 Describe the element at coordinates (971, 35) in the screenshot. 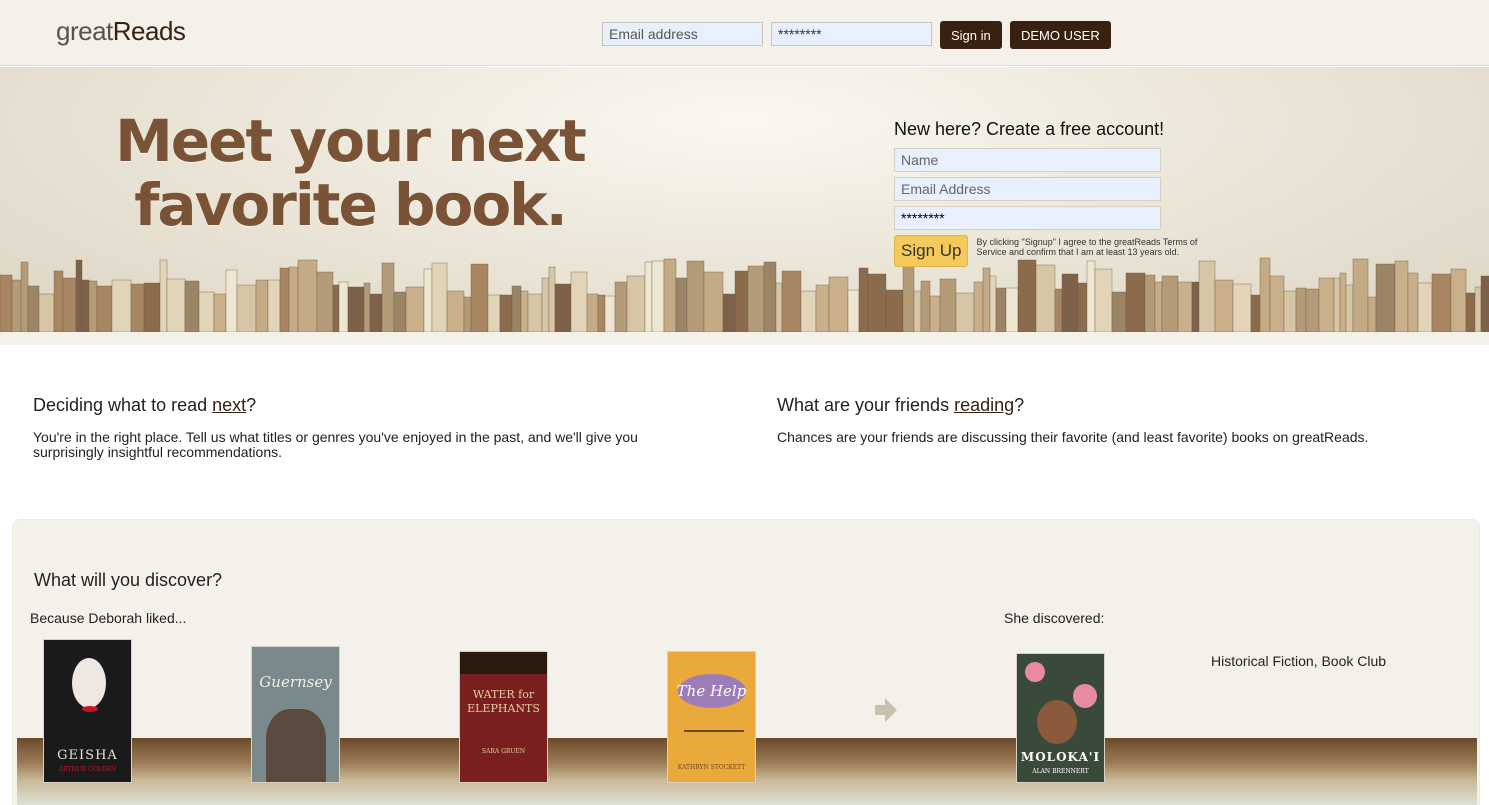

I see `signin-button: Sign in` at that location.